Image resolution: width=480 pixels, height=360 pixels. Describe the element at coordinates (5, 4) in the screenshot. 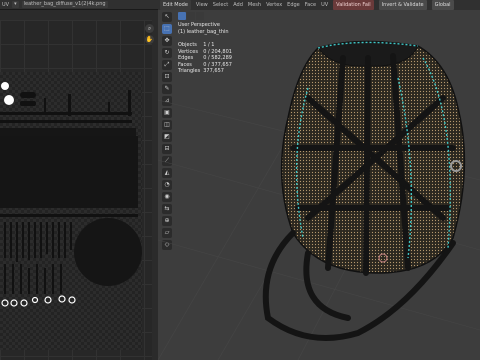

I see `uv-editor-type: UV` at that location.